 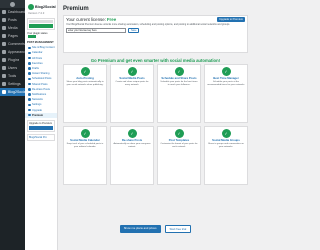 What do you see at coordinates (38, 115) in the screenshot?
I see `plugin-nav-label: Premium` at bounding box center [38, 115].